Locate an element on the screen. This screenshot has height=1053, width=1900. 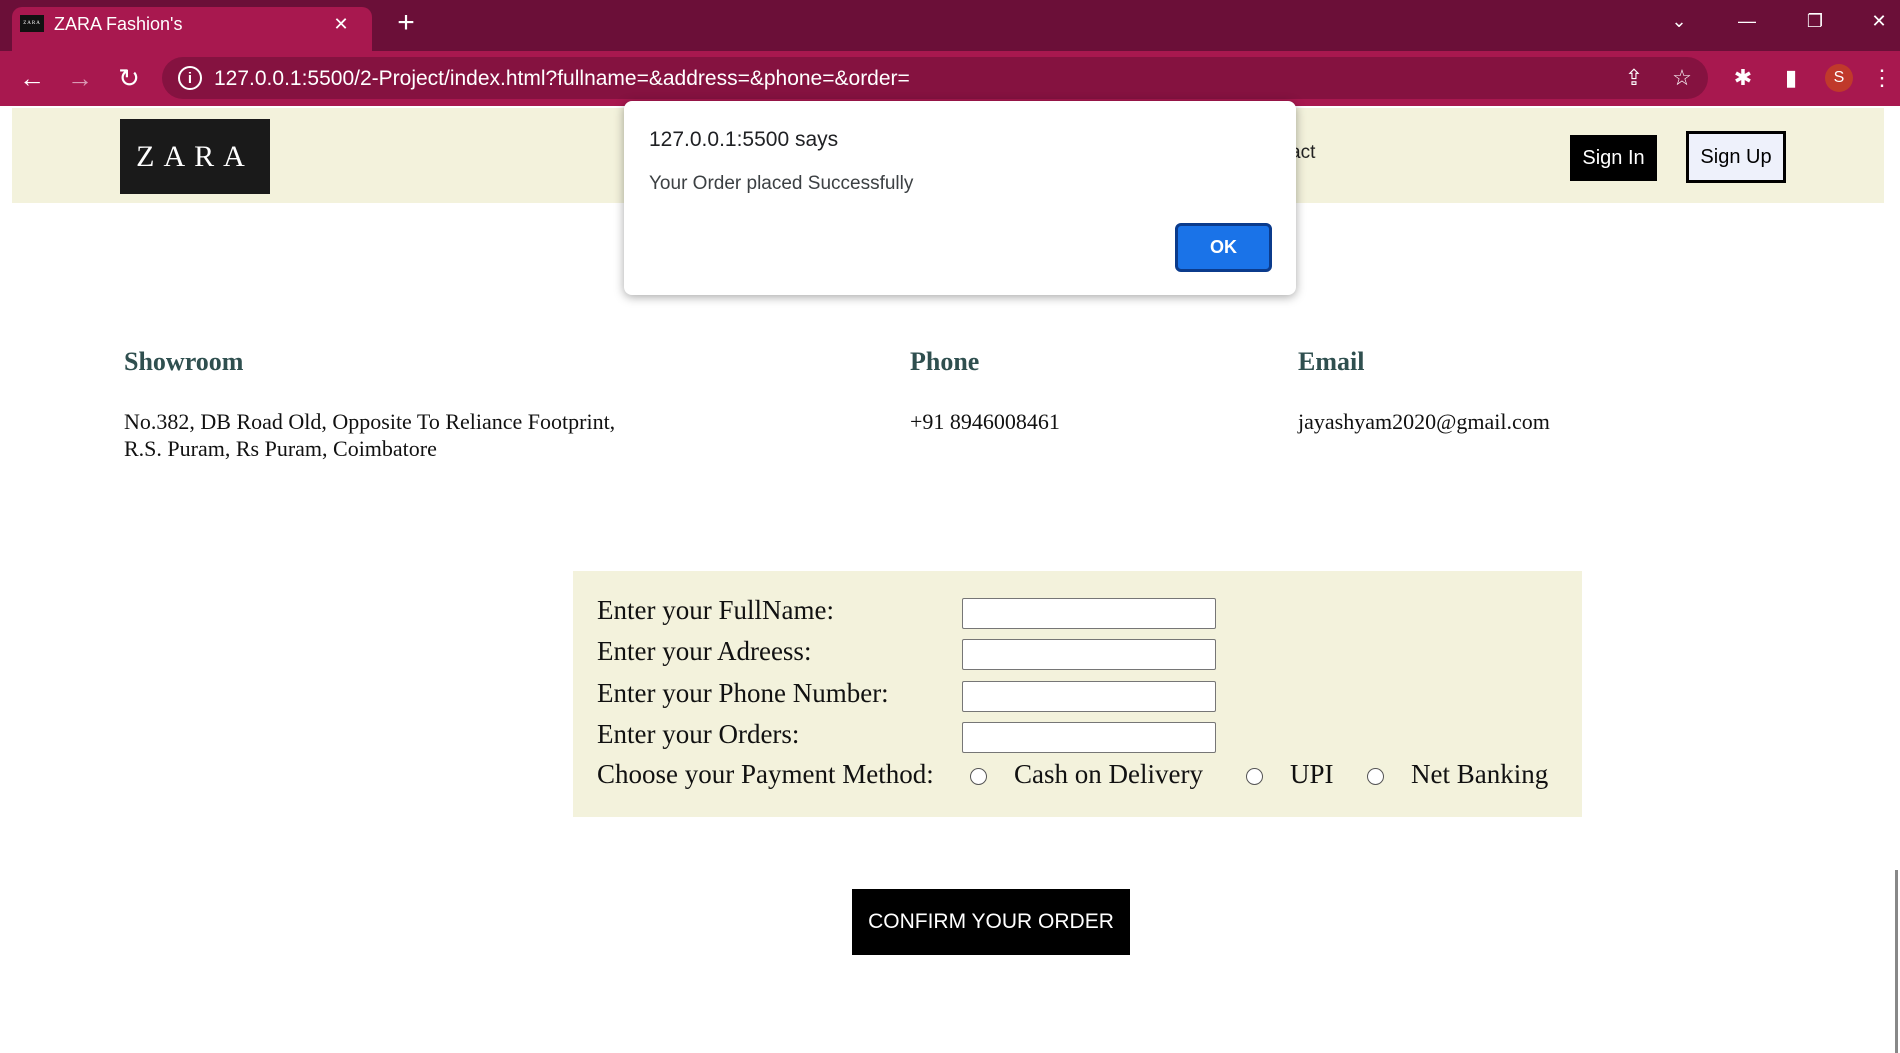
radio-net-banking is located at coordinates (1375, 776).